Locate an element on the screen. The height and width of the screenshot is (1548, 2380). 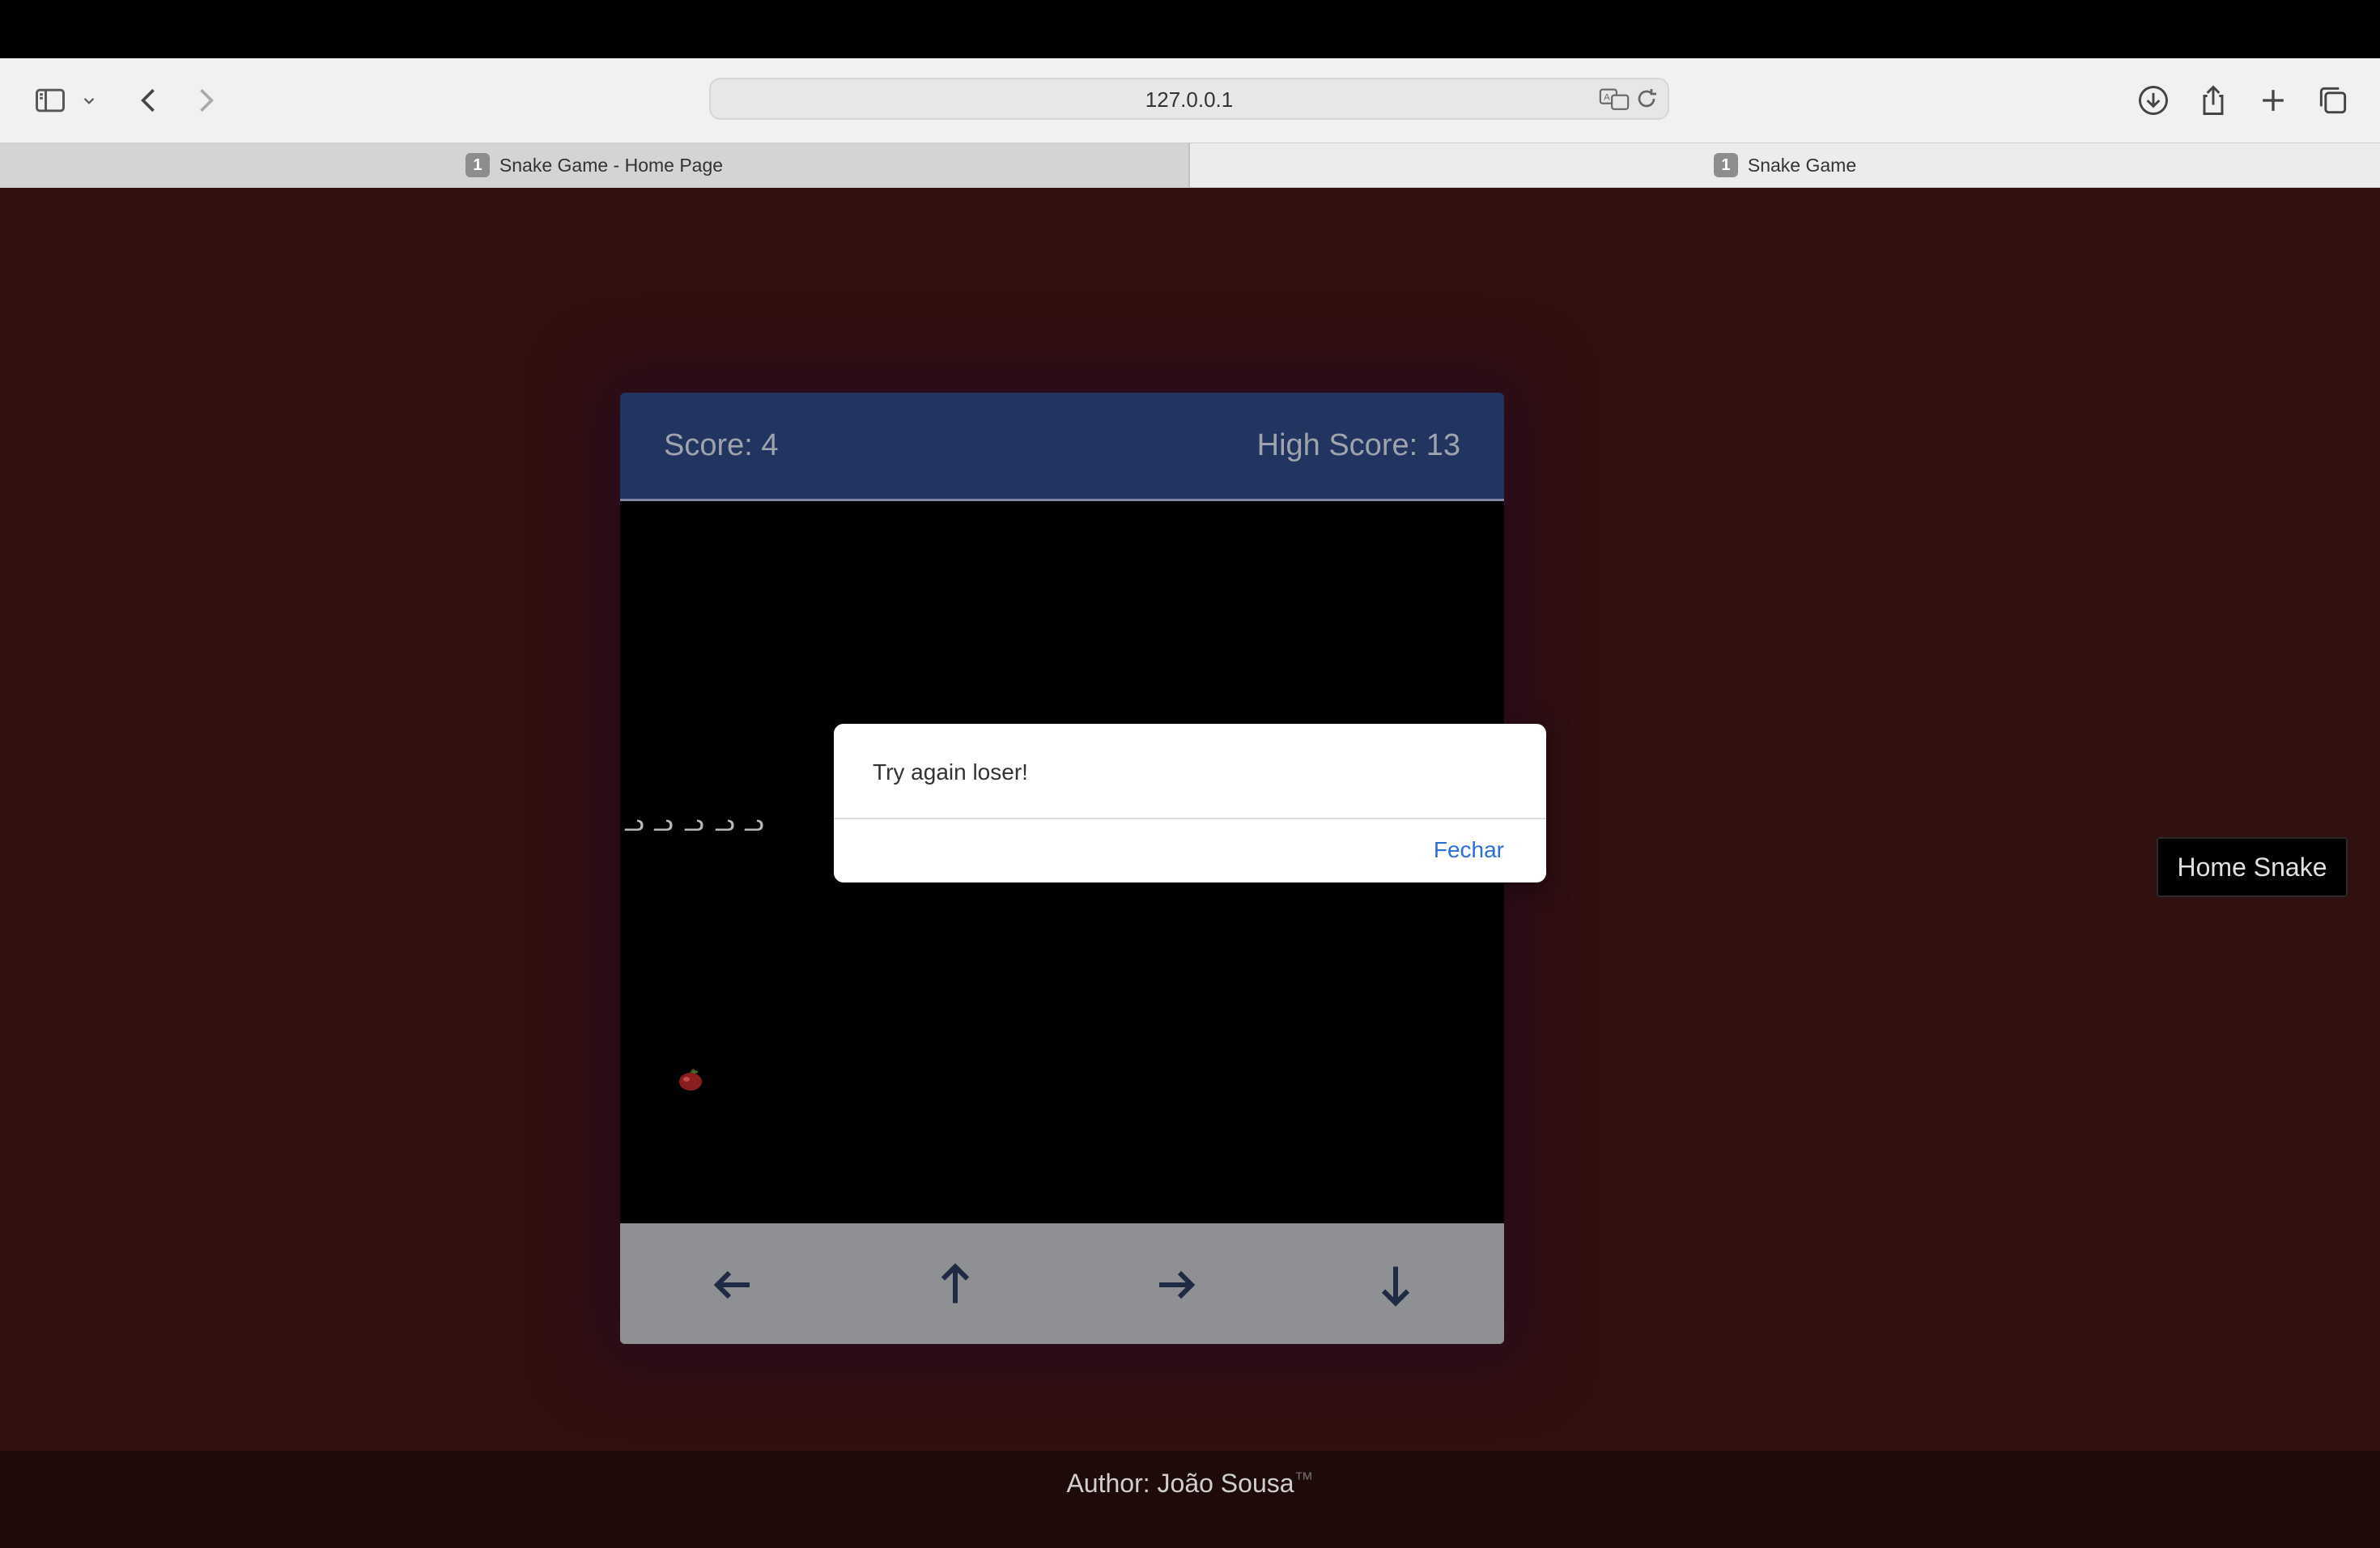
browser-toolbar: 127.0.0.1 A is located at coordinates (1190, 100).